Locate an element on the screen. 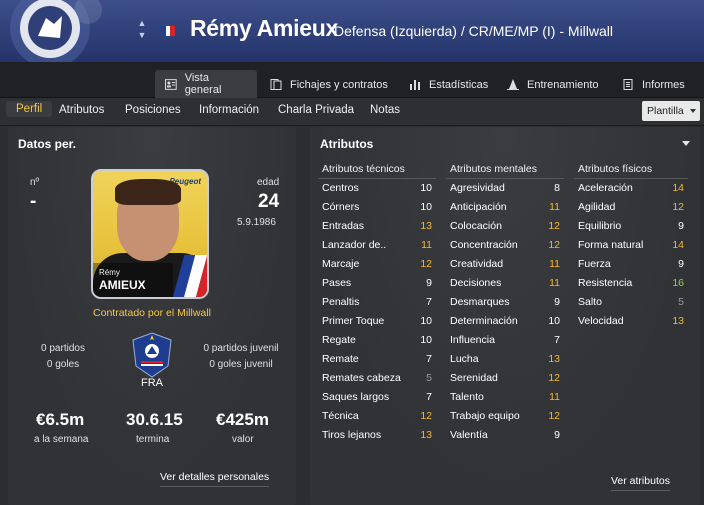 This screenshot has height=505, width=704. contract-end-value: 30.6.15 is located at coordinates (154, 419).